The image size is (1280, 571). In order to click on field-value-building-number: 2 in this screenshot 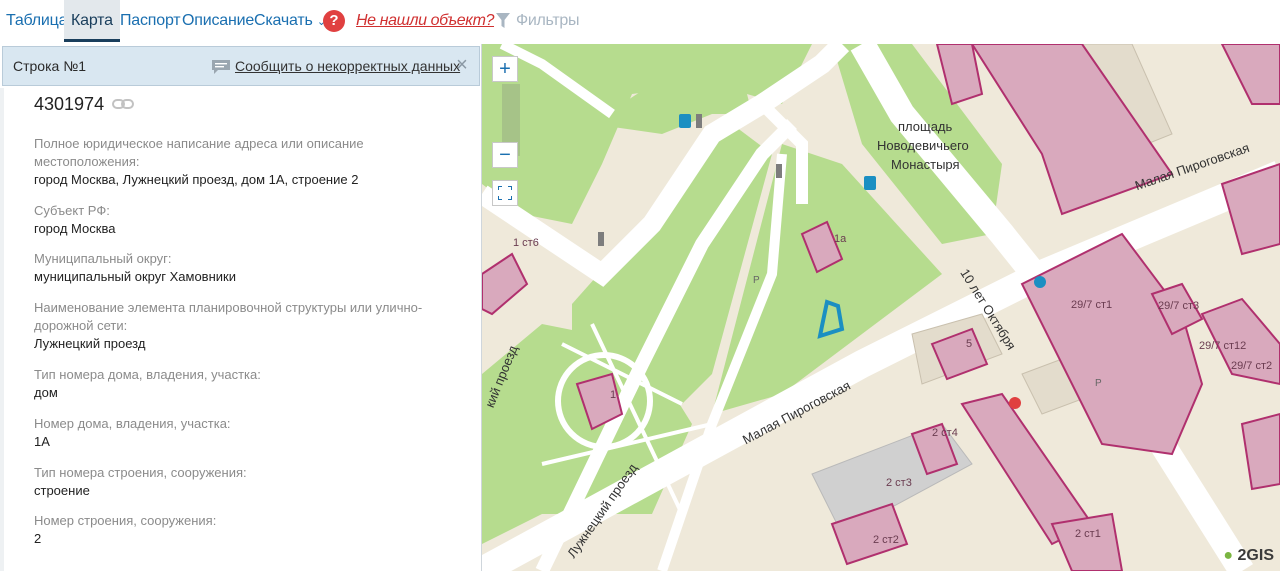, I will do `click(38, 538)`.